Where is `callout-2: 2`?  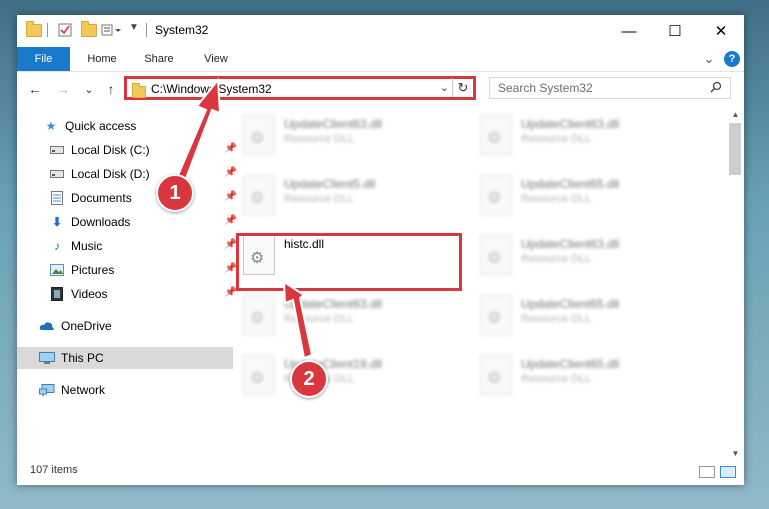 callout-2: 2 is located at coordinates (309, 379).